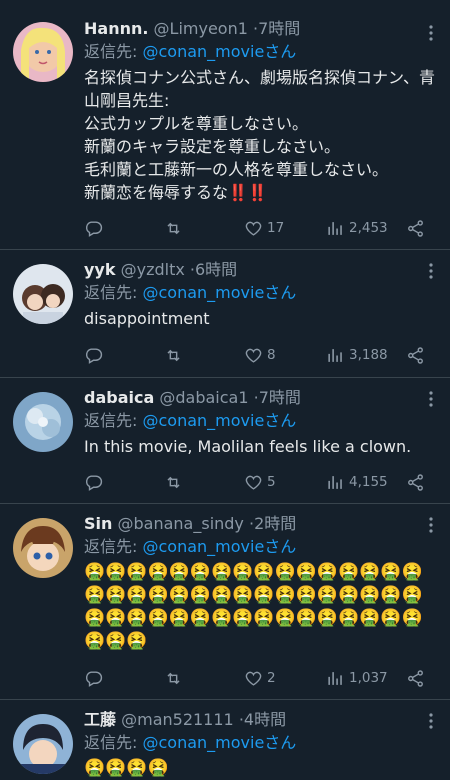  I want to click on tweet-text: disappointment, so click(147, 318).